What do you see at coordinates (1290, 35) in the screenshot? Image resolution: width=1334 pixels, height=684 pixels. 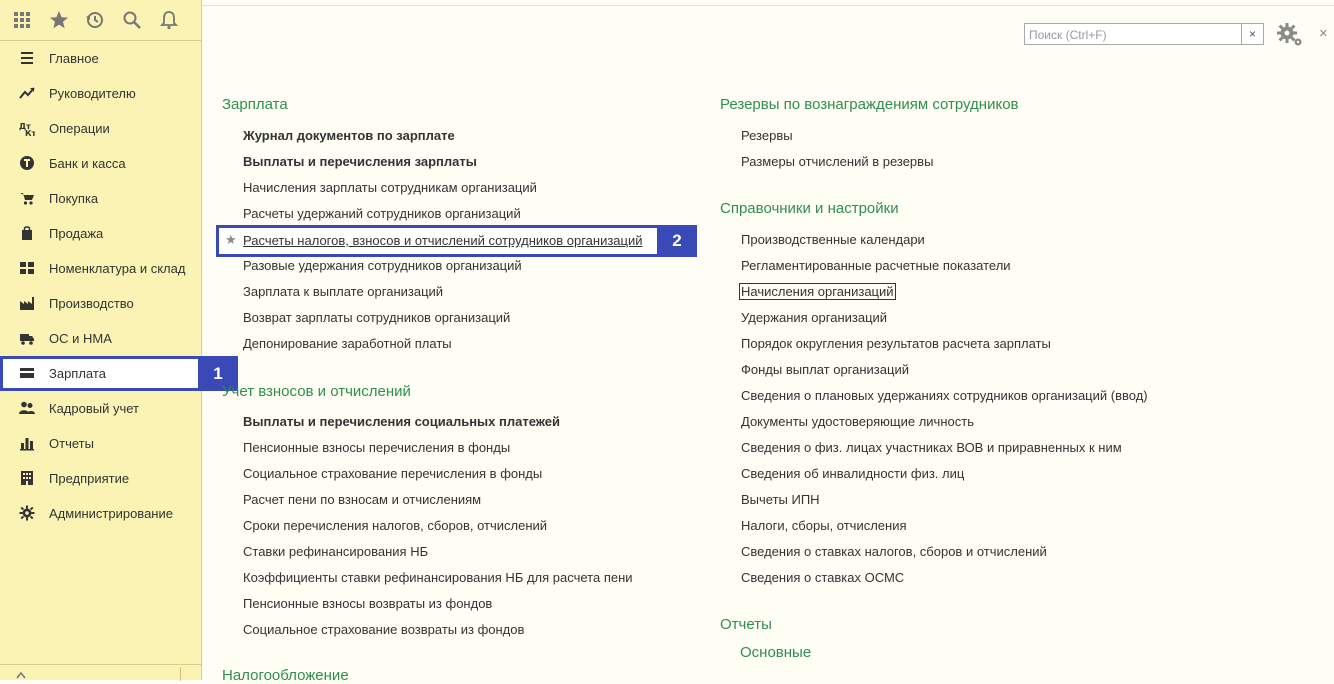 I see `settings-gear-icon` at bounding box center [1290, 35].